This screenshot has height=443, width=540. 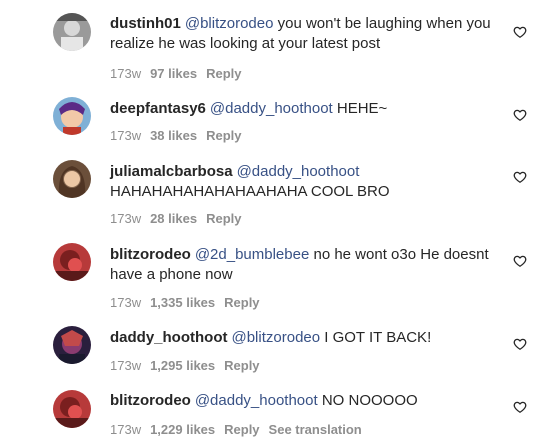 I want to click on comment-meta: 173w 1,295 likes Reply, so click(x=189, y=366).